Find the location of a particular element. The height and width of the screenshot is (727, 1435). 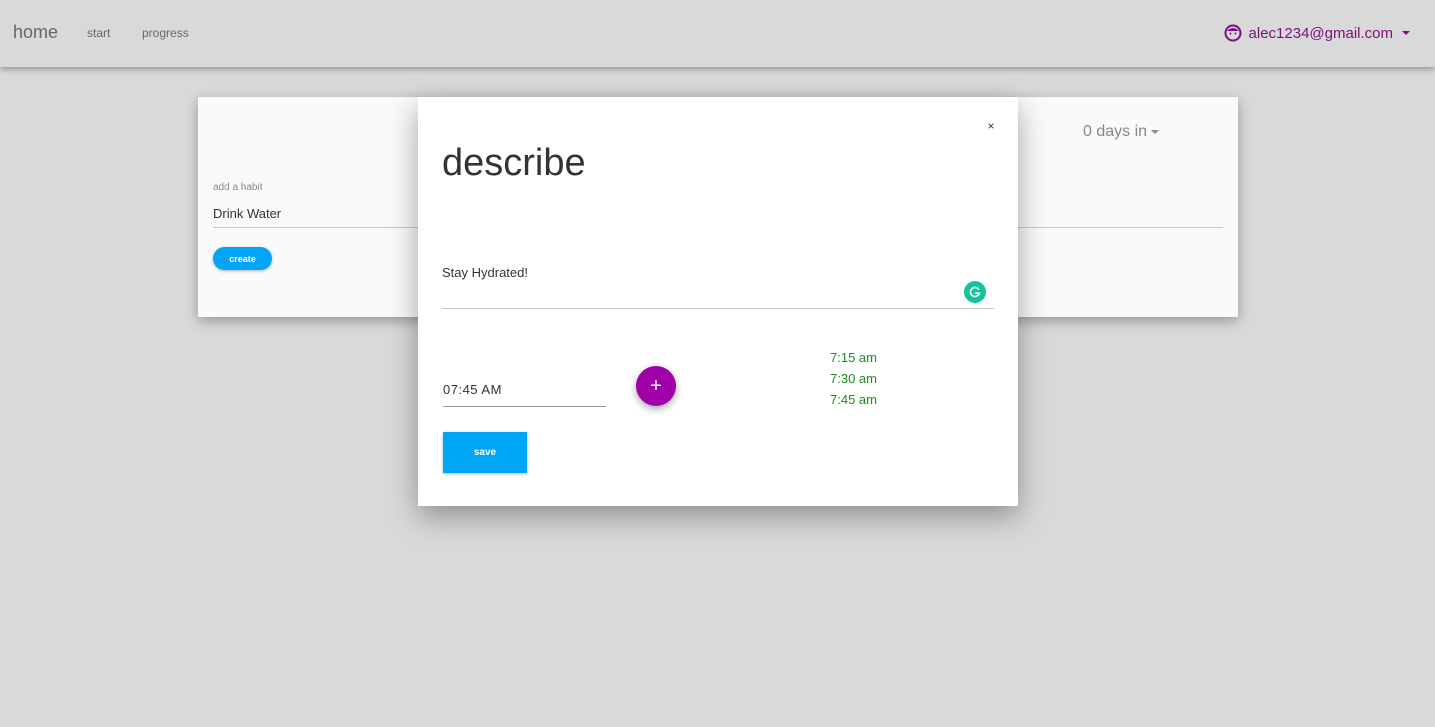

time-input: 07:45 AM is located at coordinates (524, 392).